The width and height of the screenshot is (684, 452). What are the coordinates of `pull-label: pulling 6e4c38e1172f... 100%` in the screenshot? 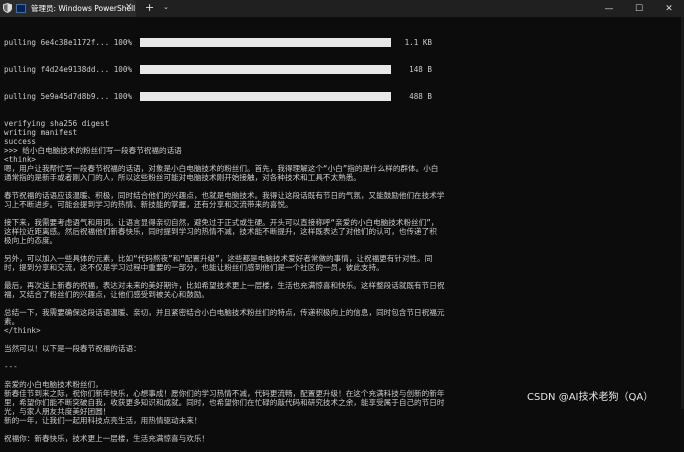 It's located at (68, 42).